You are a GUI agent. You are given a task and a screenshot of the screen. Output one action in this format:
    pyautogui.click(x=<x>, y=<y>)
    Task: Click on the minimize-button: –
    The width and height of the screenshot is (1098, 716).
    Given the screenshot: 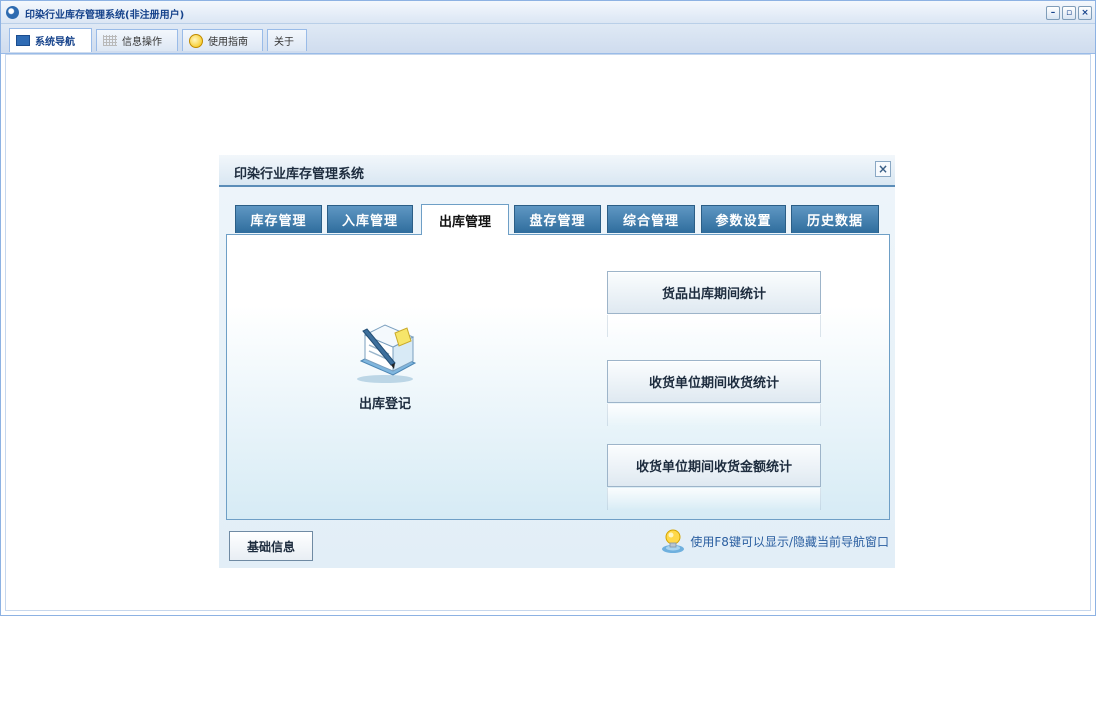 What is the action you would take?
    pyautogui.click(x=1053, y=13)
    